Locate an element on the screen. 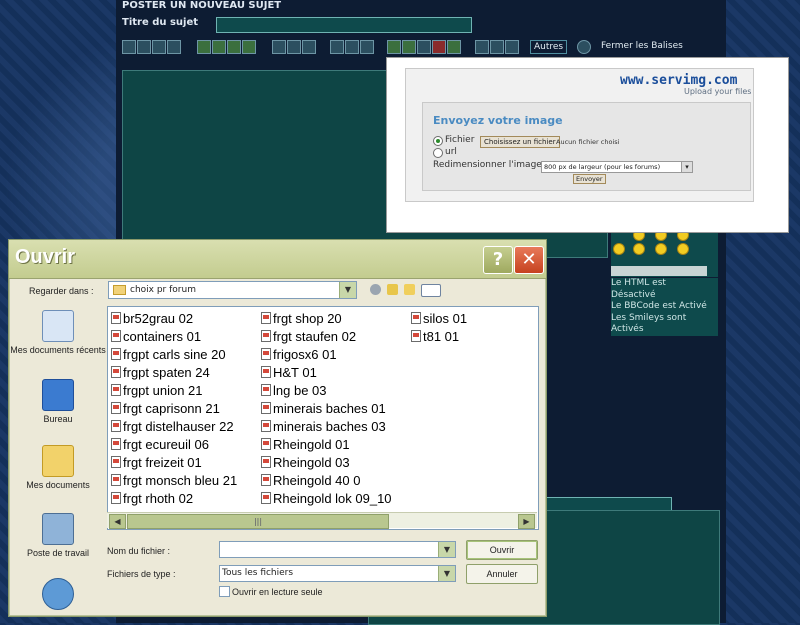 Image resolution: width=800 pixels, height=625 pixels. close-button: ✕ is located at coordinates (529, 260).